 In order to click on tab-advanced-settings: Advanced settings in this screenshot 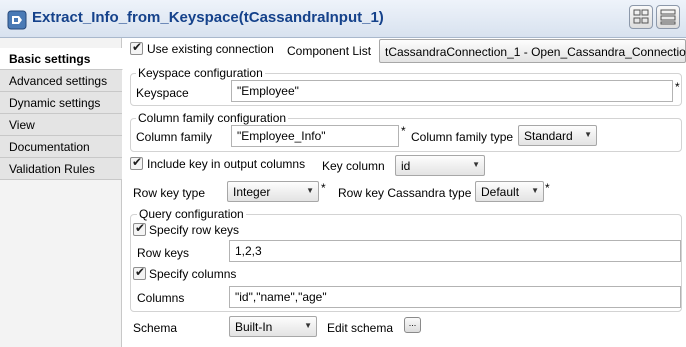, I will do `click(61, 81)`.